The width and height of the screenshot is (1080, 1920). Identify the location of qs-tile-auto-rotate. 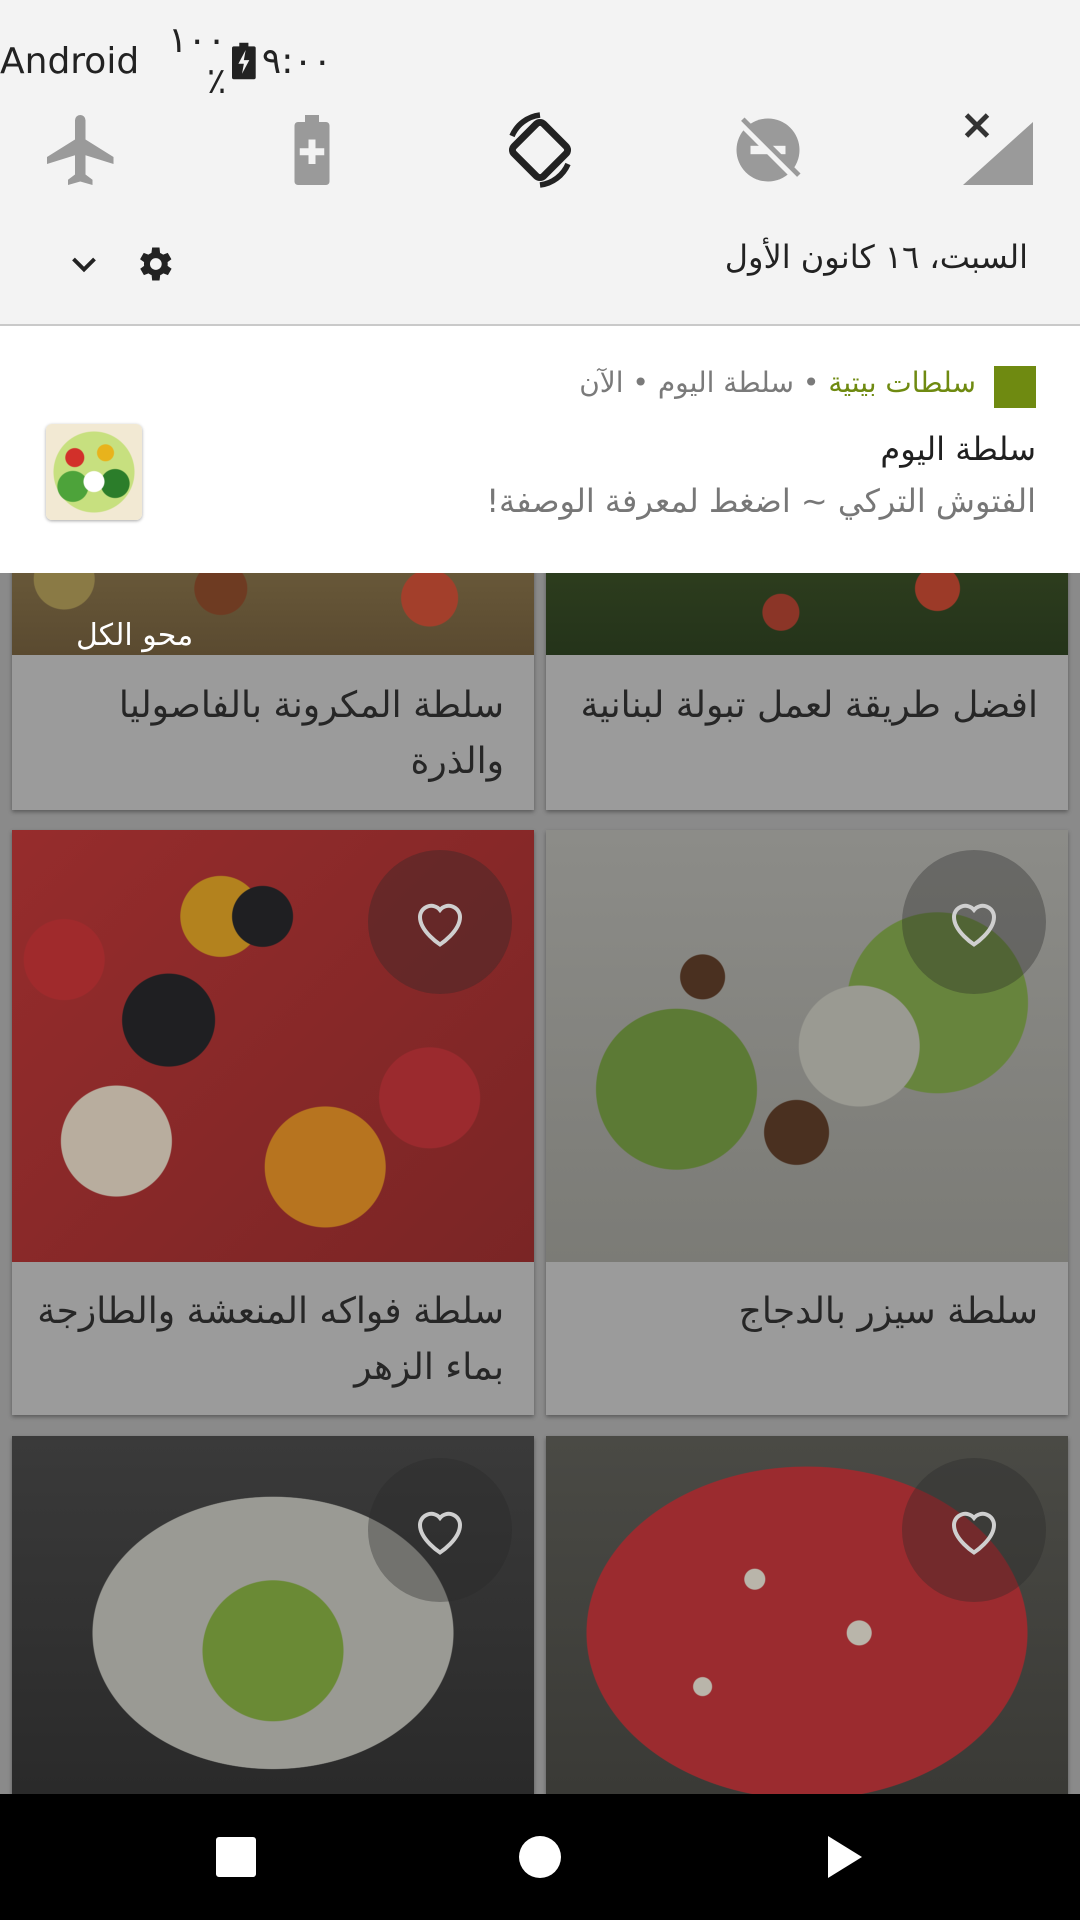
(540, 150).